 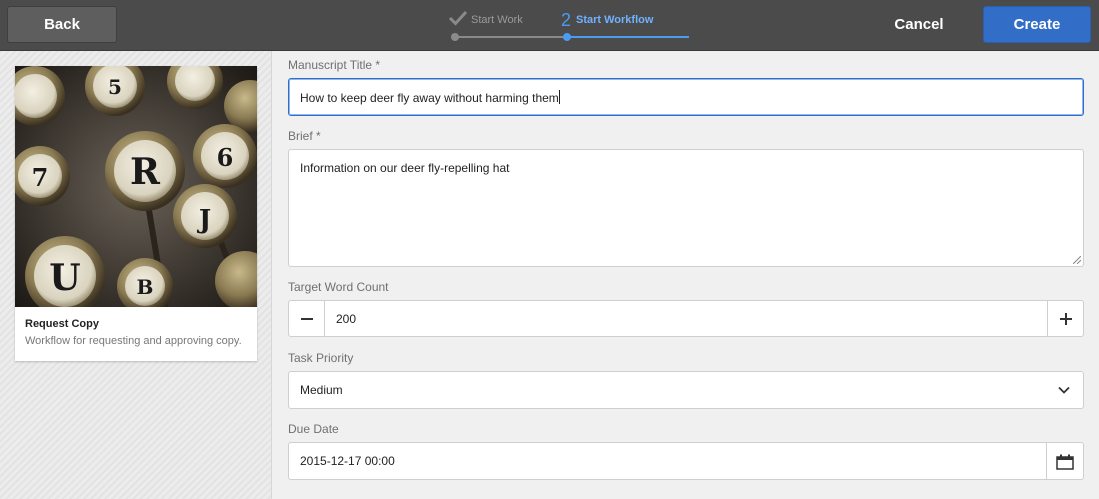 What do you see at coordinates (145, 172) in the screenshot?
I see `svg-text: R` at bounding box center [145, 172].